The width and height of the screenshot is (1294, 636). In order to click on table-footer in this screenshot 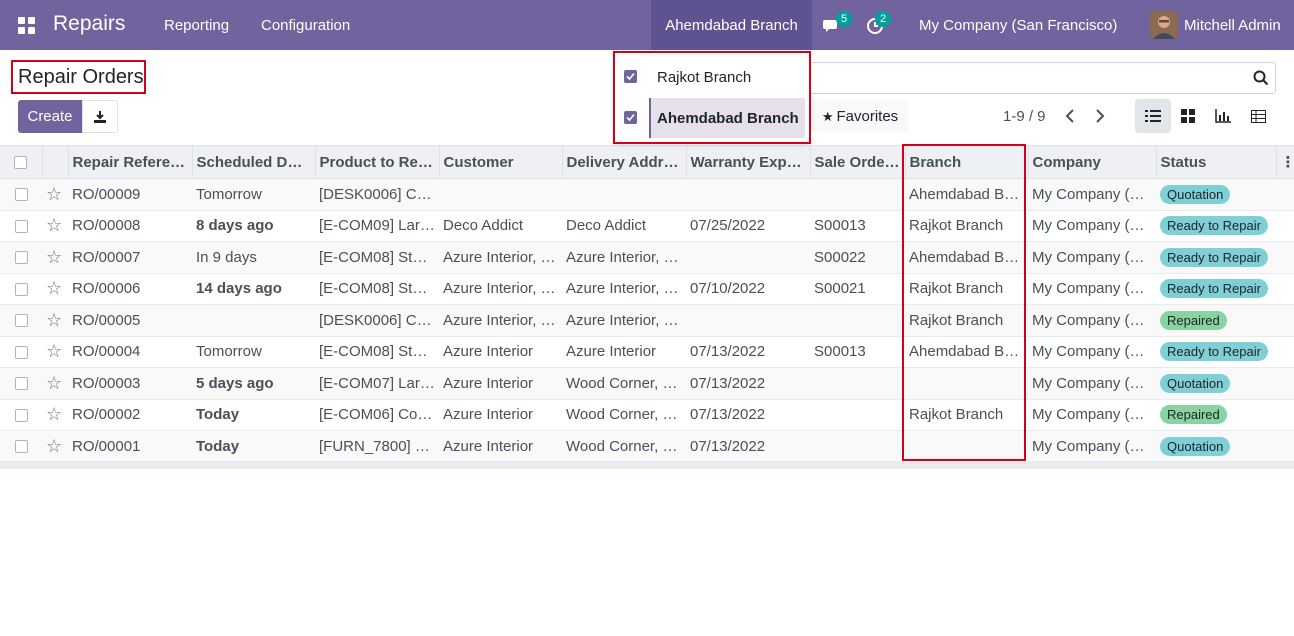, I will do `click(647, 465)`.